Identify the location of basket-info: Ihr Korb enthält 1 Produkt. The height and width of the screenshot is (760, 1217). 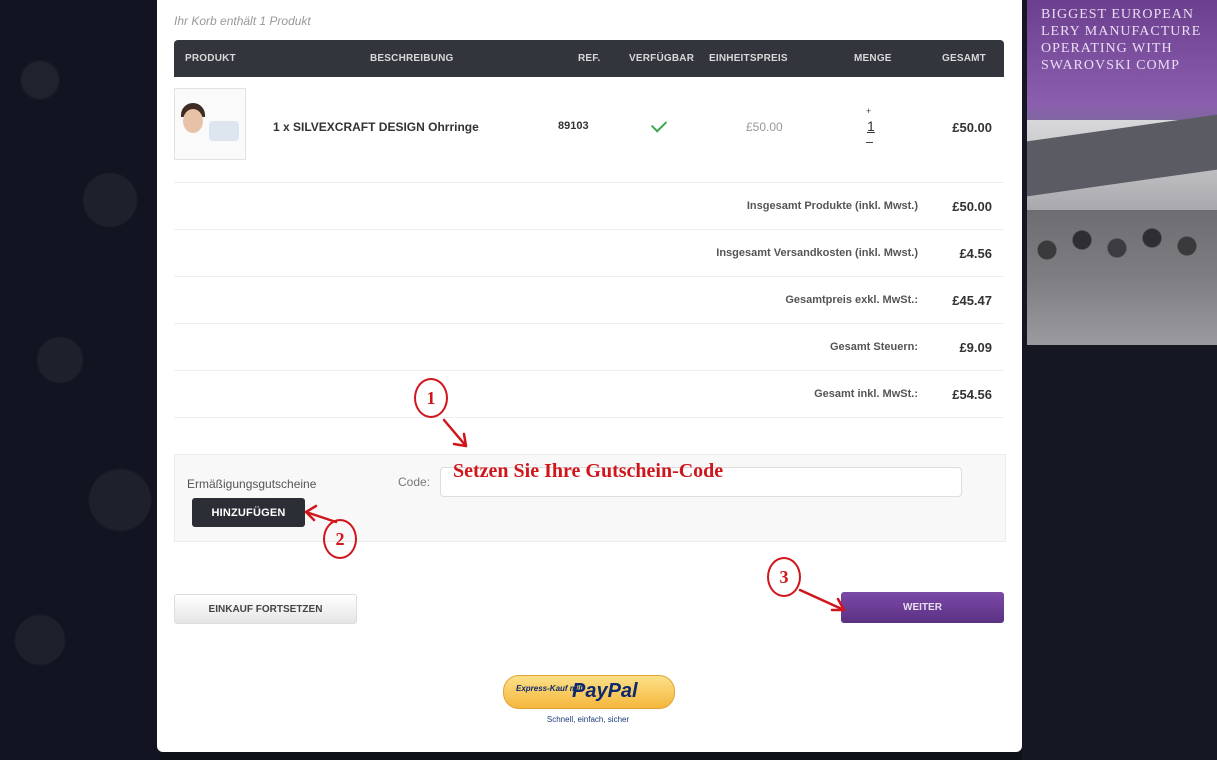
(242, 21).